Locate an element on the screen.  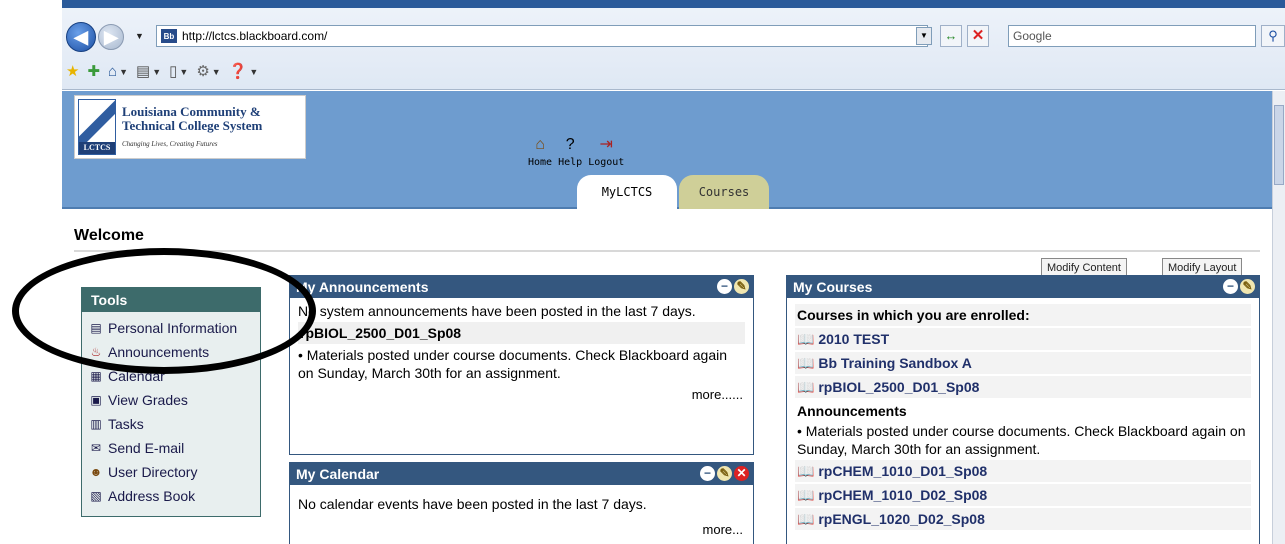
logo-abbrev: LCTCS is located at coordinates (97, 148).